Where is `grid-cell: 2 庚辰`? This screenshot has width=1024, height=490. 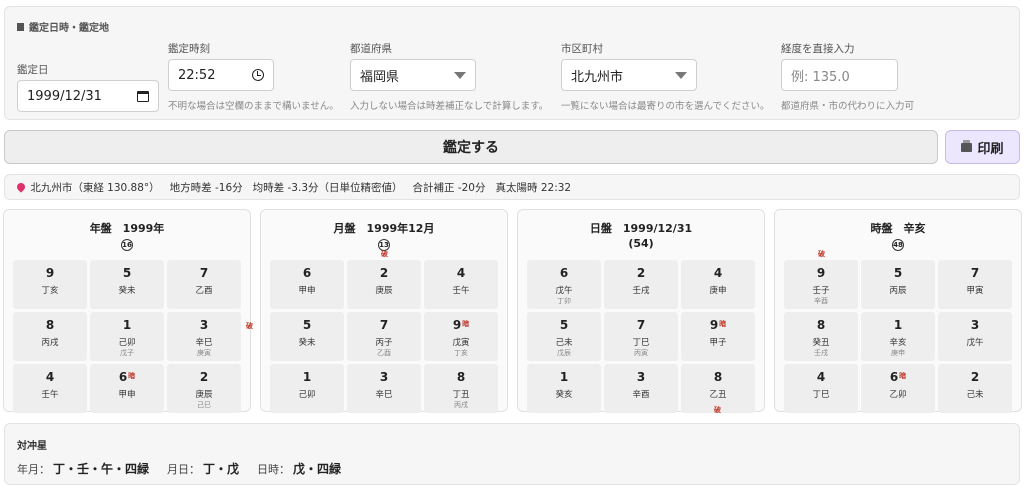
grid-cell: 2 庚辰 is located at coordinates (384, 284).